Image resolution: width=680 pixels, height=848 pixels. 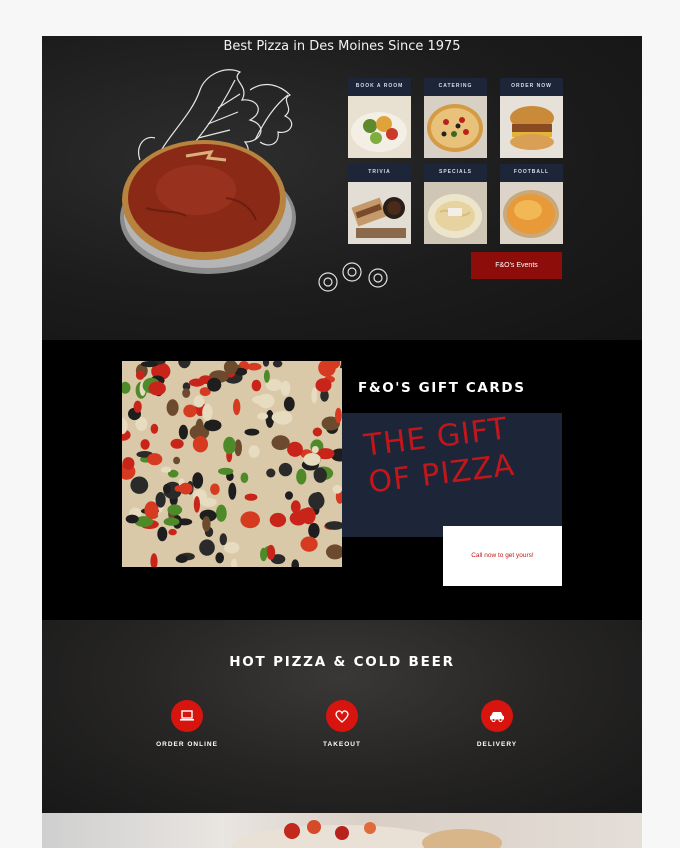 I want to click on tomato-slices-illustration, so click(x=353, y=277).